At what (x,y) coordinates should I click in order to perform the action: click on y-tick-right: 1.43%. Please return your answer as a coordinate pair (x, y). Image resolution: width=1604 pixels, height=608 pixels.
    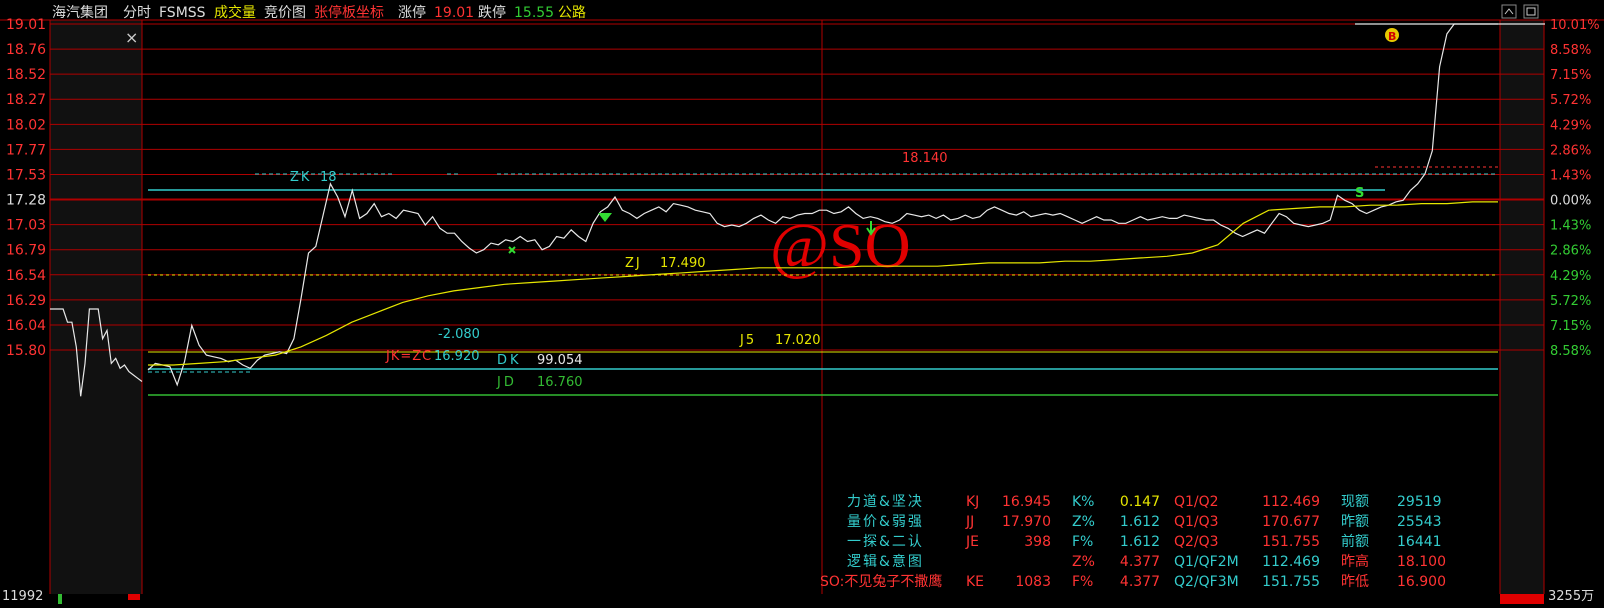
    Looking at the image, I should click on (1570, 175).